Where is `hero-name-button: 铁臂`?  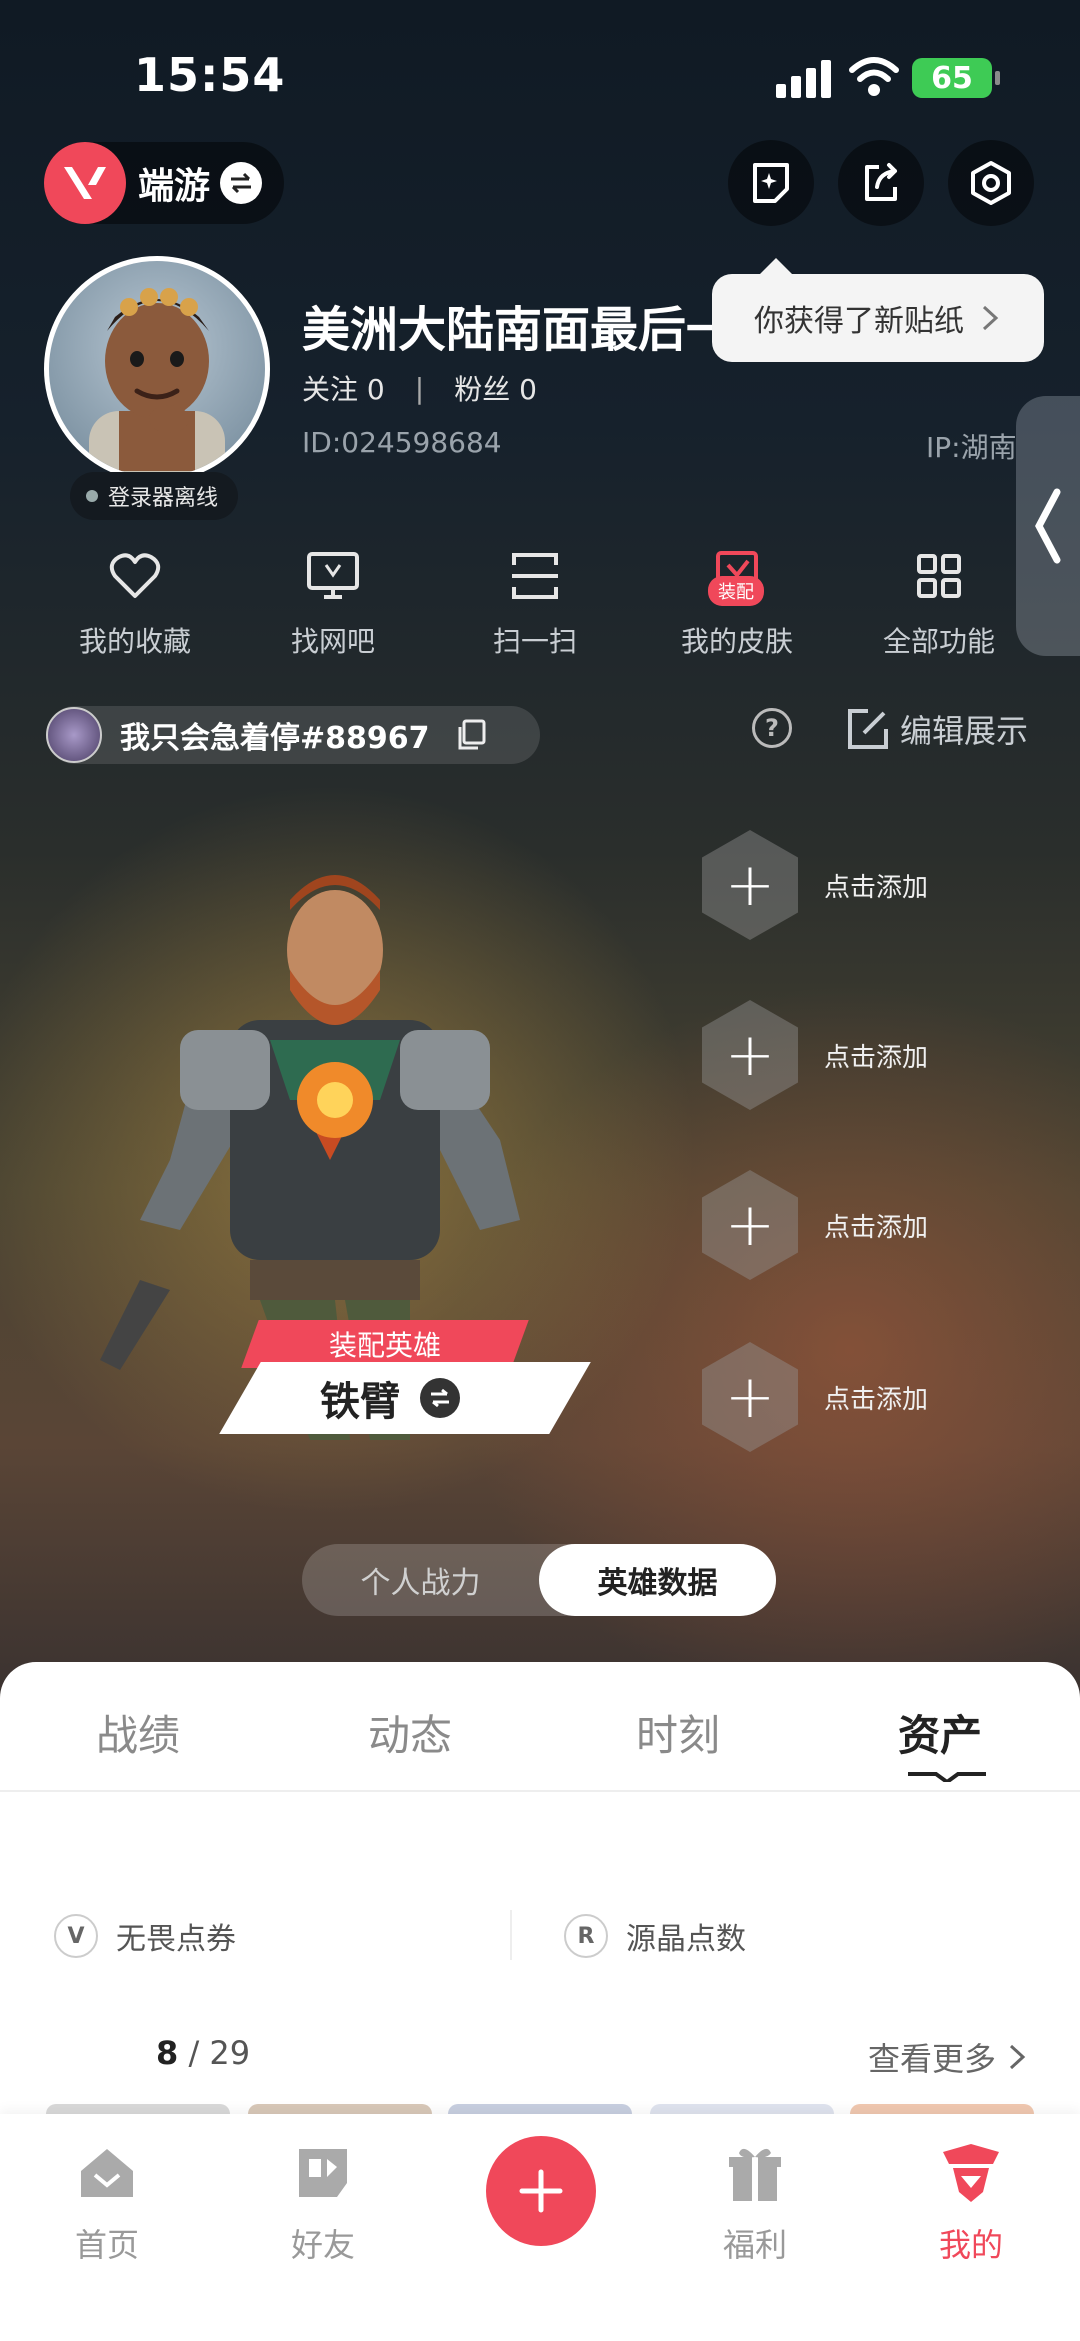
hero-name-button: 铁臂 is located at coordinates (390, 1398).